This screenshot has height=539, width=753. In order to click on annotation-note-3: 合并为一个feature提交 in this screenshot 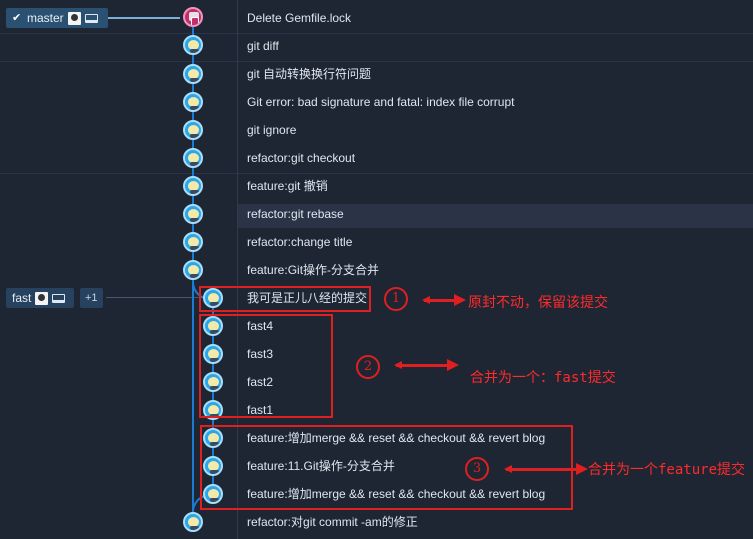, I will do `click(667, 470)`.